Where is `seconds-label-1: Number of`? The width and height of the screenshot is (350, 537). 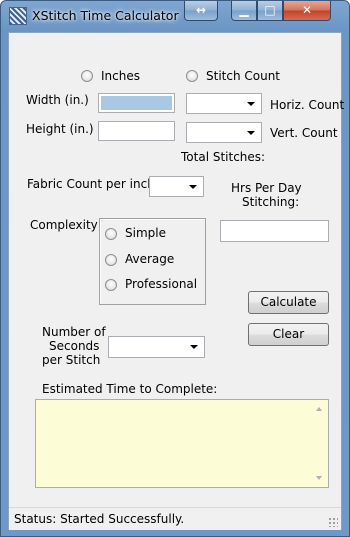 seconds-label-1: Number of is located at coordinates (74, 332).